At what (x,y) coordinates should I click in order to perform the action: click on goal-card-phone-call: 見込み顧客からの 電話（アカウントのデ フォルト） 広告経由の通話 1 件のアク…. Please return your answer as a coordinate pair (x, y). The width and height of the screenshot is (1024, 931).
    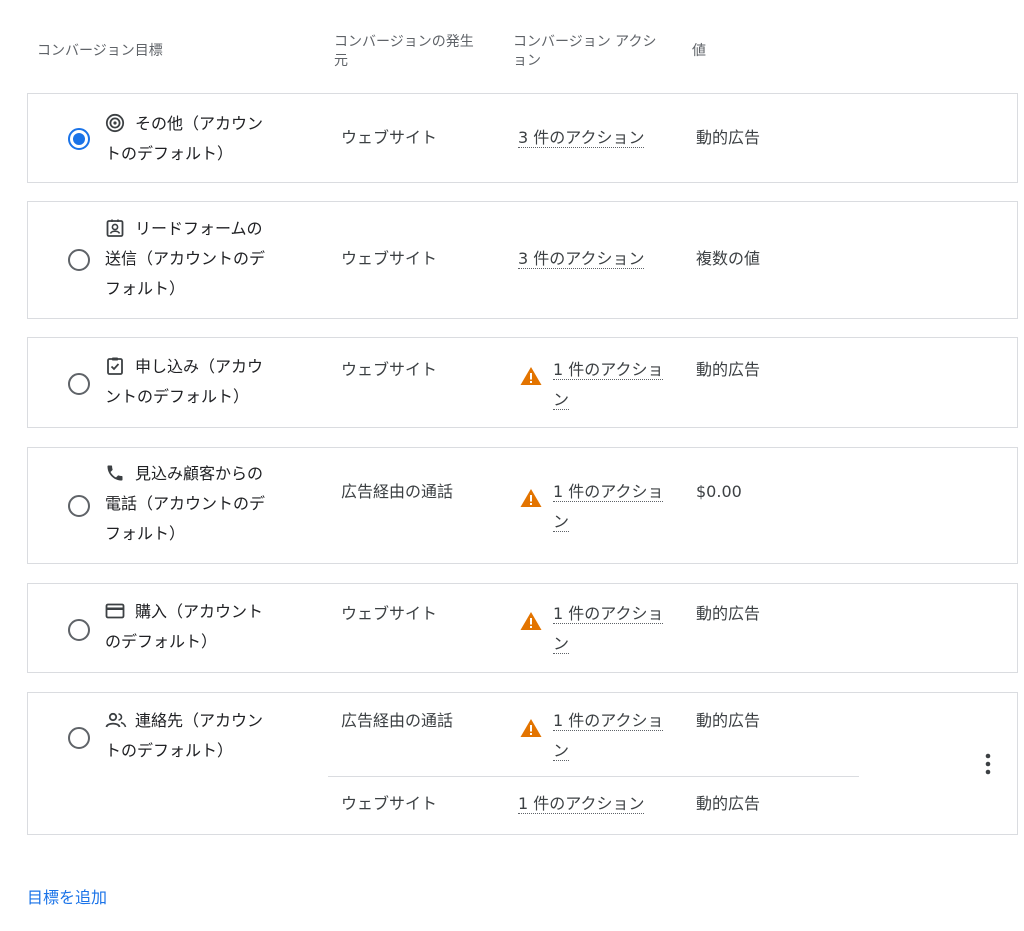
    Looking at the image, I should click on (522, 505).